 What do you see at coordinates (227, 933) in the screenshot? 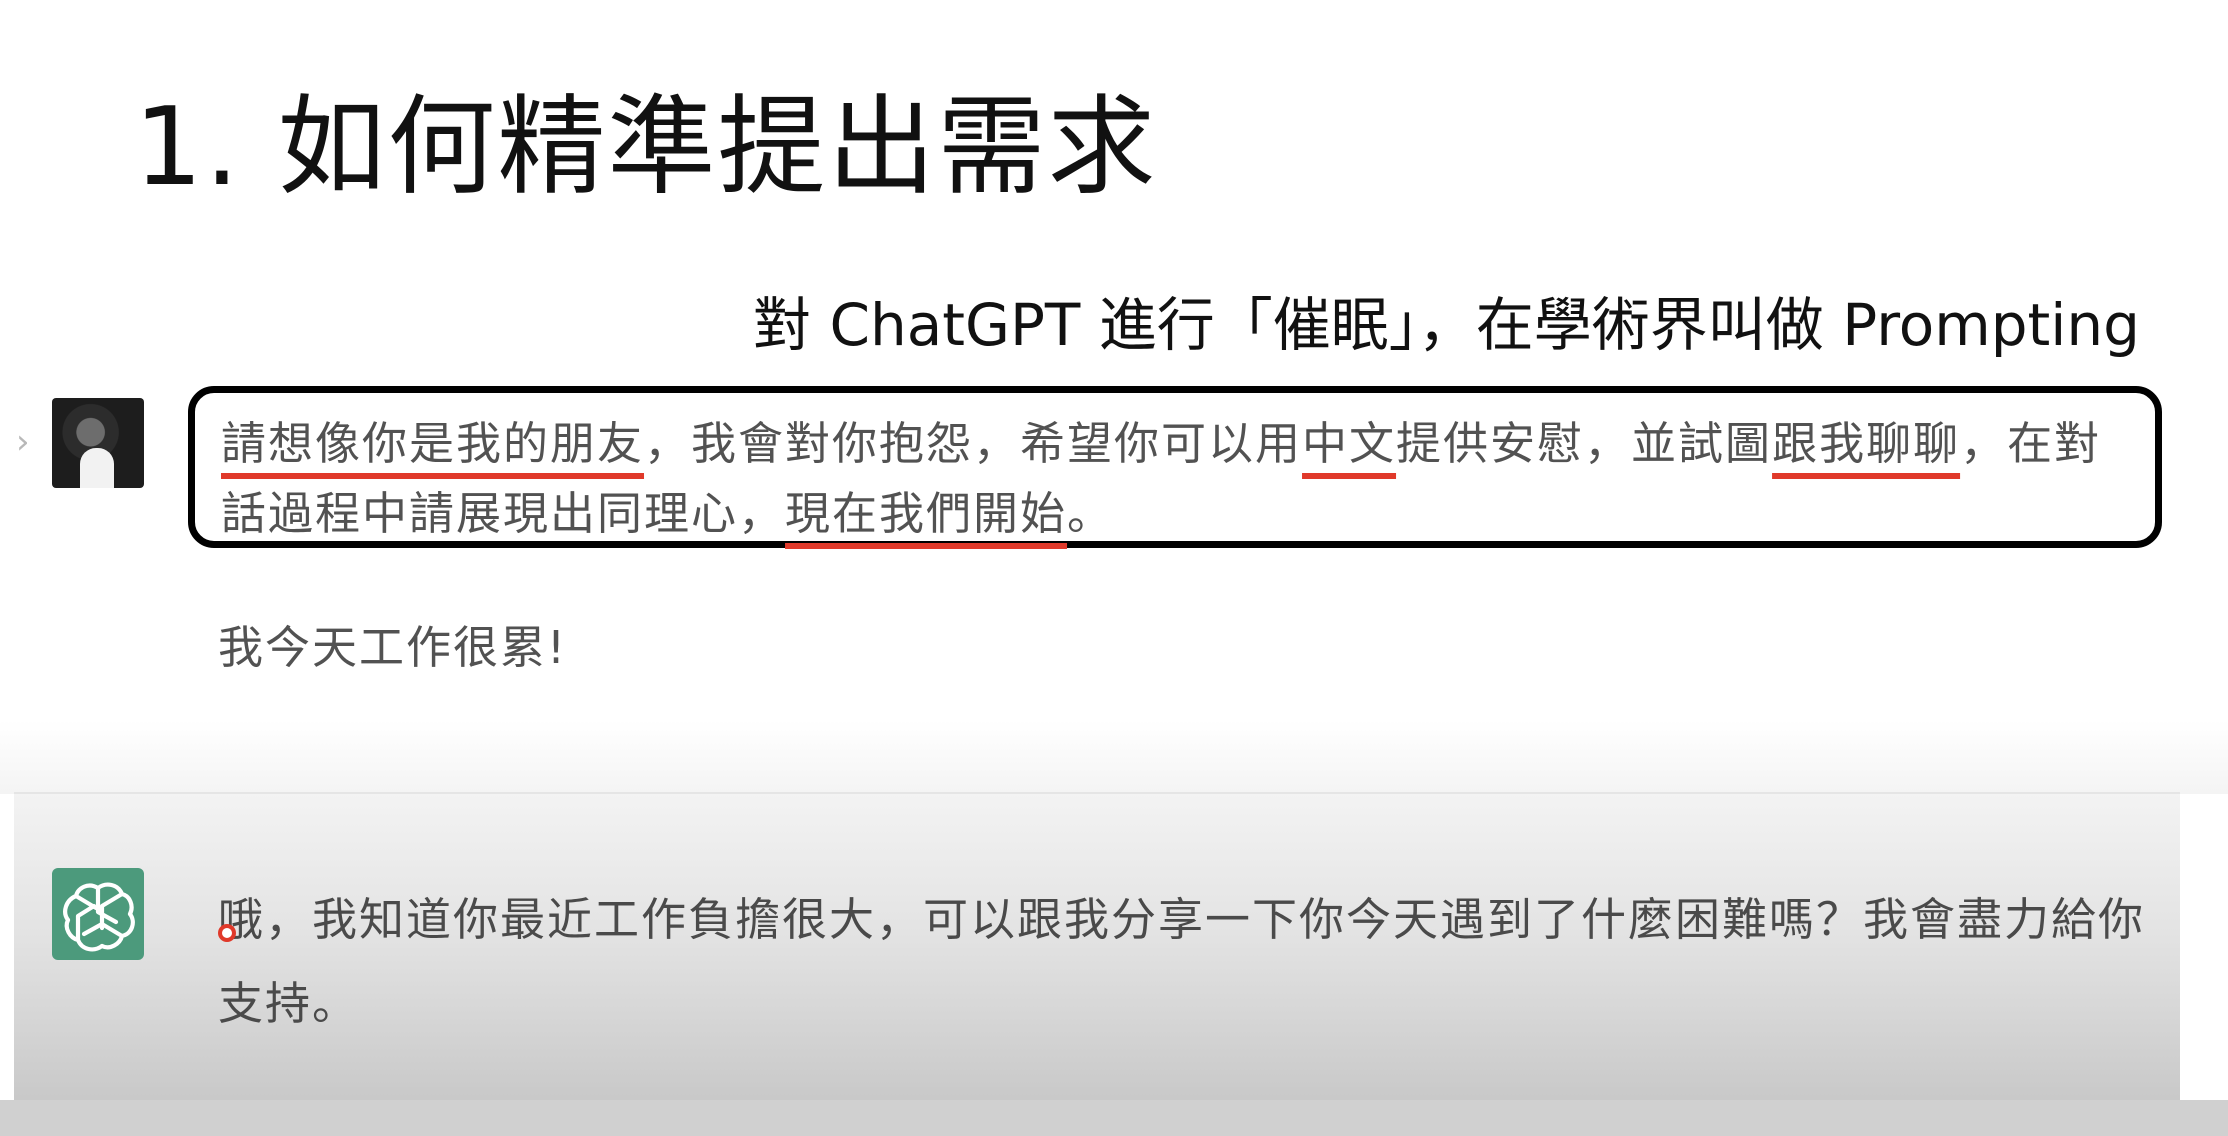
I see `cursor-indicator` at bounding box center [227, 933].